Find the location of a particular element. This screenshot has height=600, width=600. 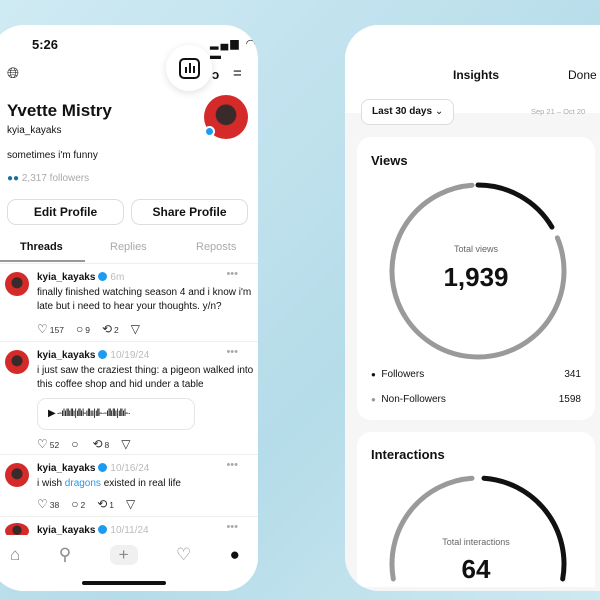

status-icons: ▂▄▆ ◠ ▬ is located at coordinates (234, 50).